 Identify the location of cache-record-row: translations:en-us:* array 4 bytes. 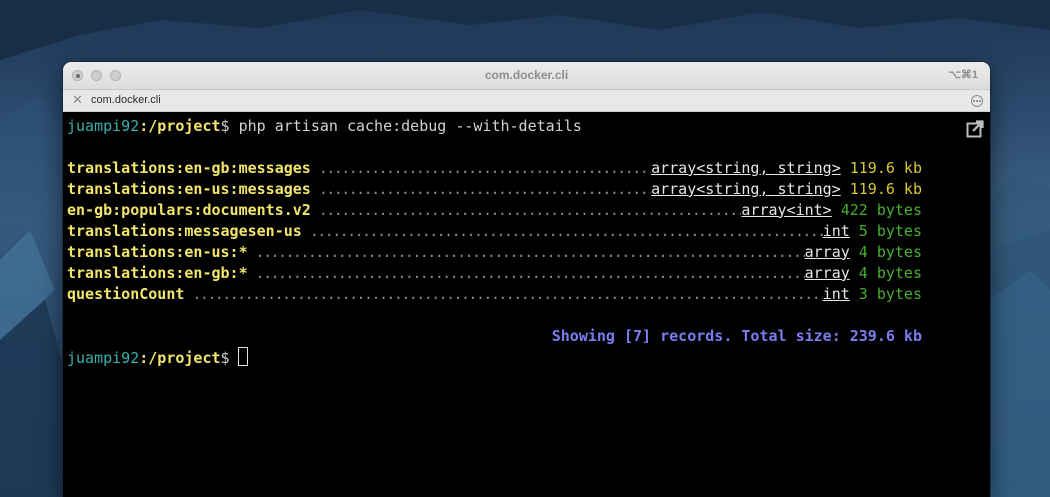
(494, 252).